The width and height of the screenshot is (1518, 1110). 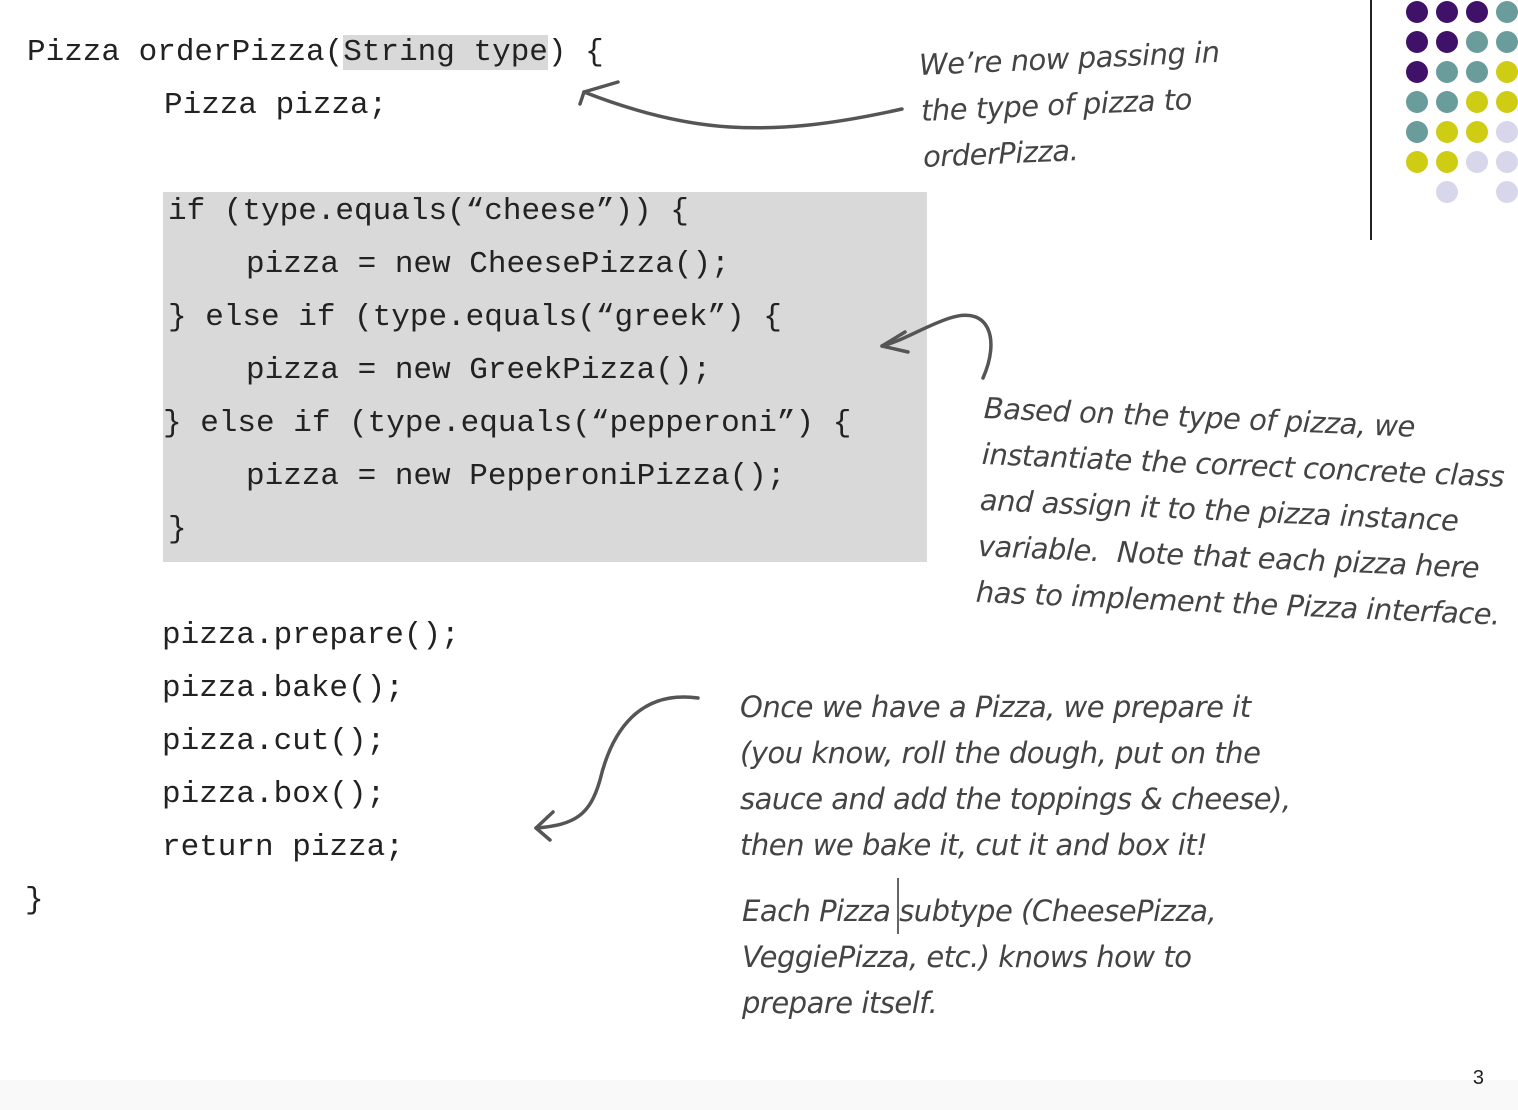 What do you see at coordinates (1478, 1078) in the screenshot?
I see `page-number: 3` at bounding box center [1478, 1078].